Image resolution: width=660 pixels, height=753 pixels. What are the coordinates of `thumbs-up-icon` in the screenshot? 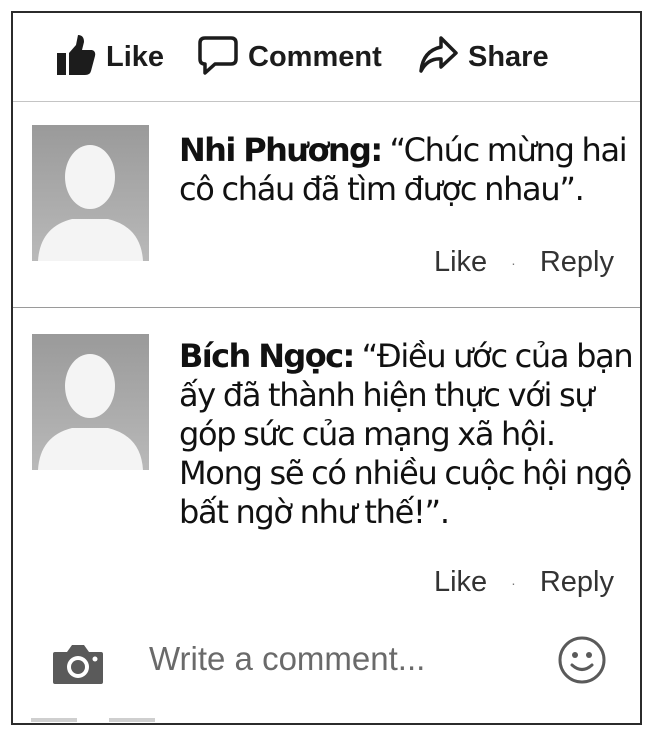 It's located at (76, 57).